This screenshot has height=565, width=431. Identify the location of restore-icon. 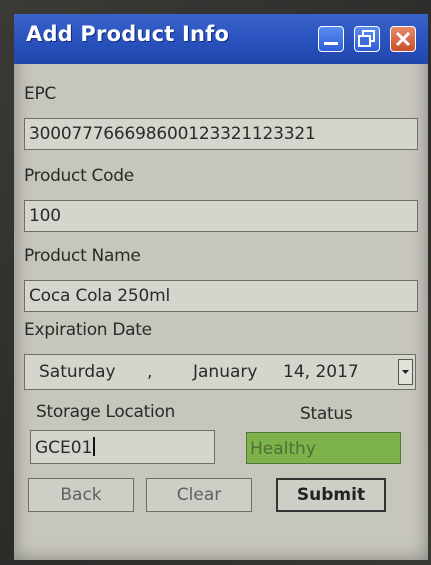
(366, 38).